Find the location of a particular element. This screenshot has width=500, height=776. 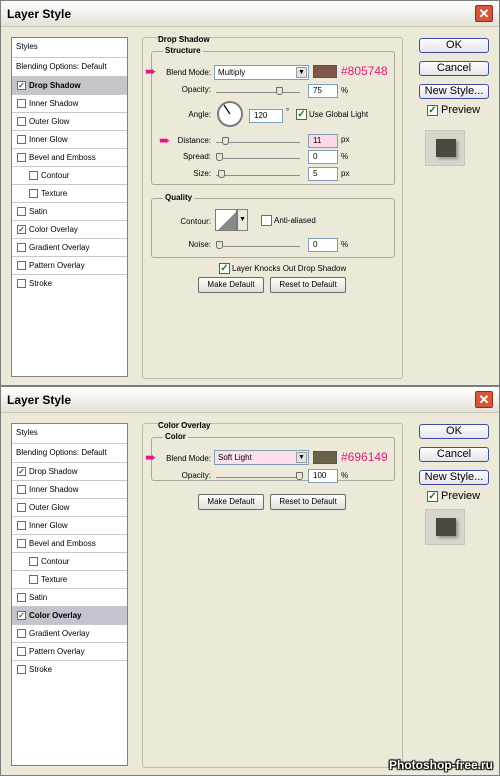

use-global-light-checkbox: ✓ is located at coordinates (301, 114).